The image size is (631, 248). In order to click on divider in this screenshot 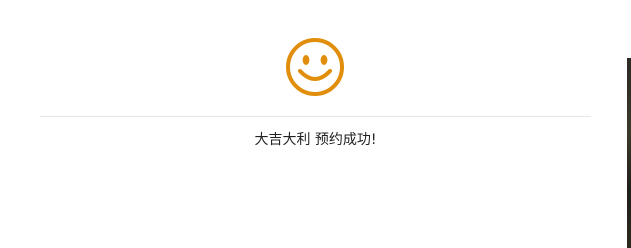, I will do `click(315, 116)`.